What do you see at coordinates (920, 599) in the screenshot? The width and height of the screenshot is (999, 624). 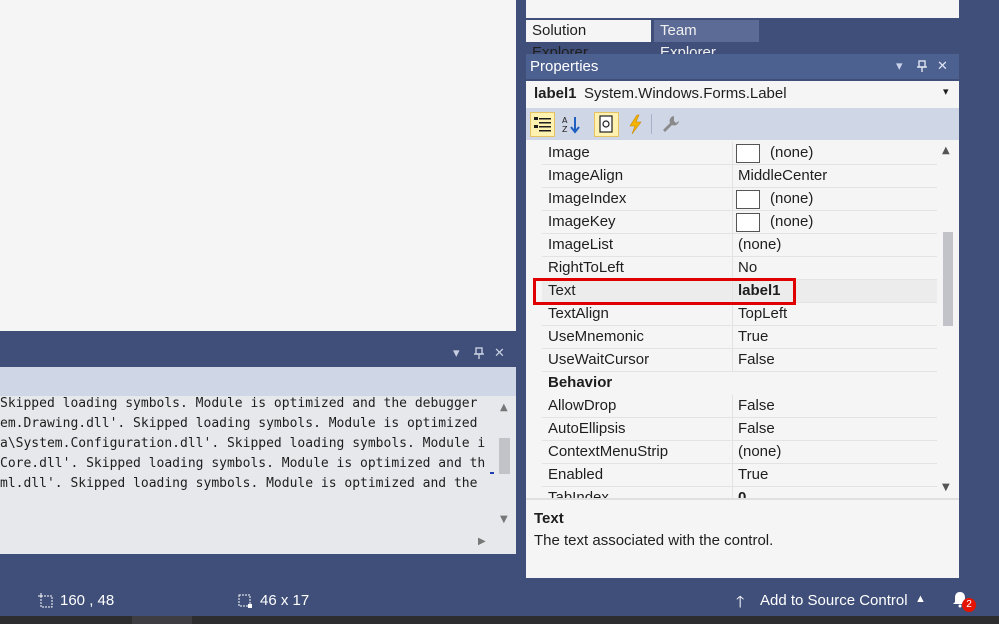 I see `chevron-up-icon: ▲` at bounding box center [920, 599].